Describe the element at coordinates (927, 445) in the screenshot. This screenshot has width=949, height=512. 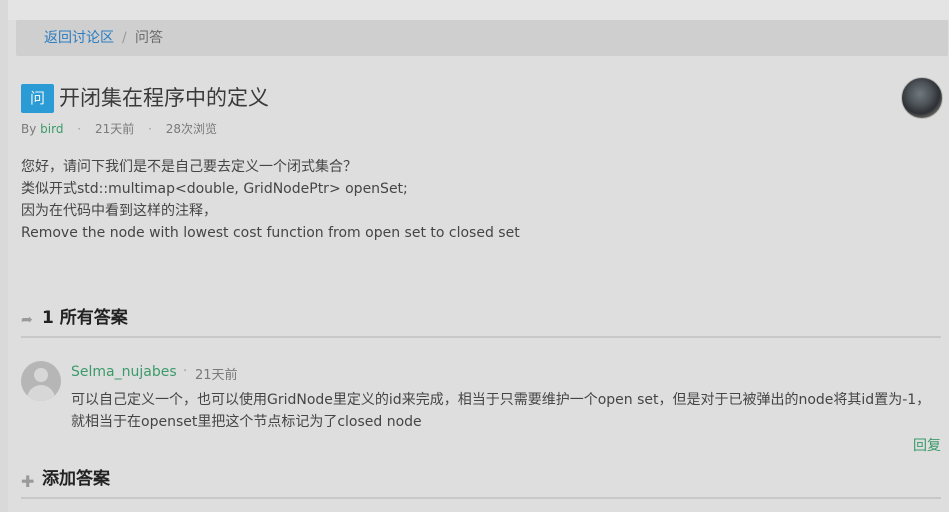
I see `reply-link: 回复` at that location.